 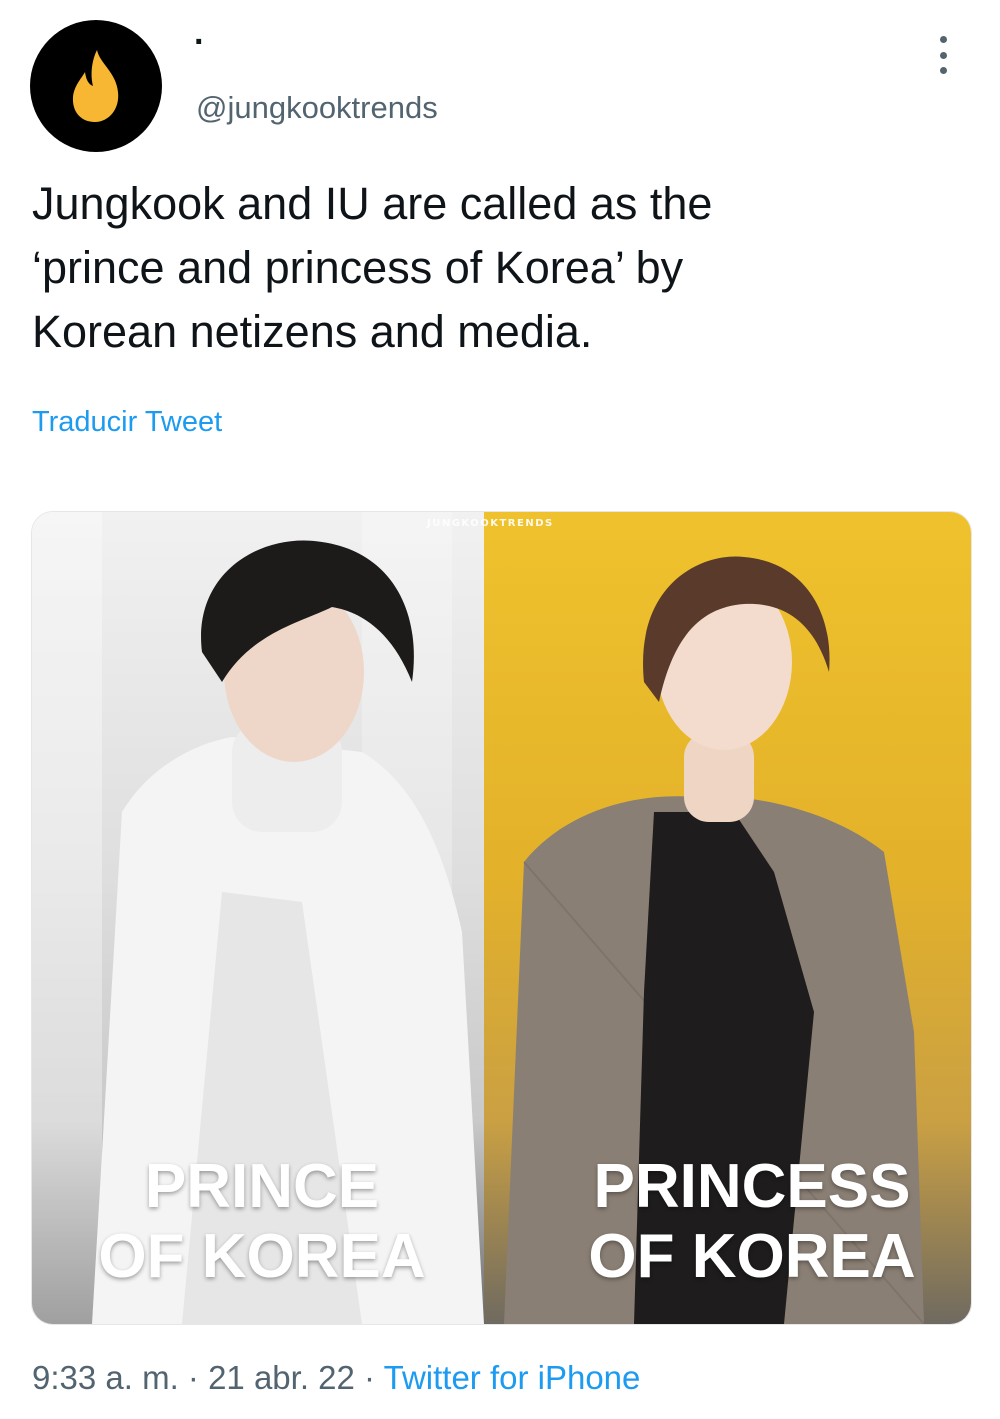 What do you see at coordinates (752, 1256) in the screenshot?
I see `princess-caption-line-2: OF KOREA` at bounding box center [752, 1256].